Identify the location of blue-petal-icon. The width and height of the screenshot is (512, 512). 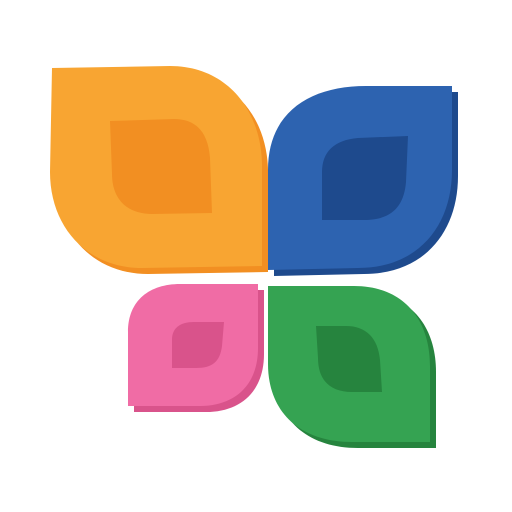
(363, 181).